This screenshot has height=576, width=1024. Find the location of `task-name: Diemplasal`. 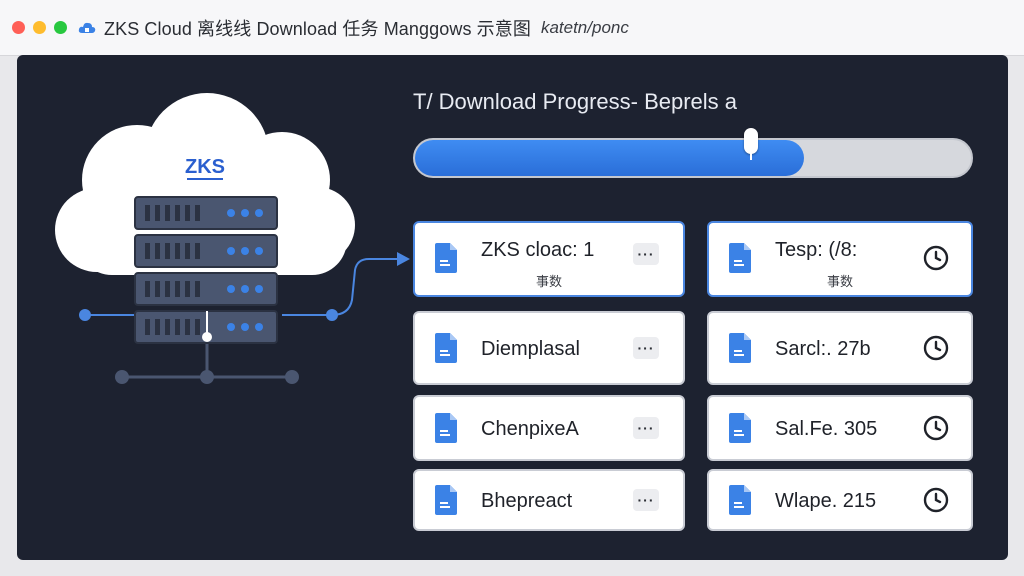

task-name: Diemplasal is located at coordinates (530, 349).